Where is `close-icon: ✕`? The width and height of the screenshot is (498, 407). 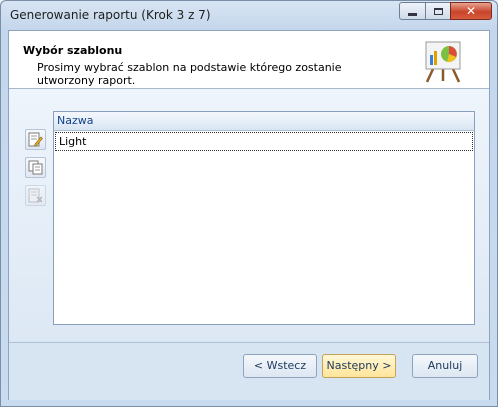
close-icon: ✕ is located at coordinates (471, 11).